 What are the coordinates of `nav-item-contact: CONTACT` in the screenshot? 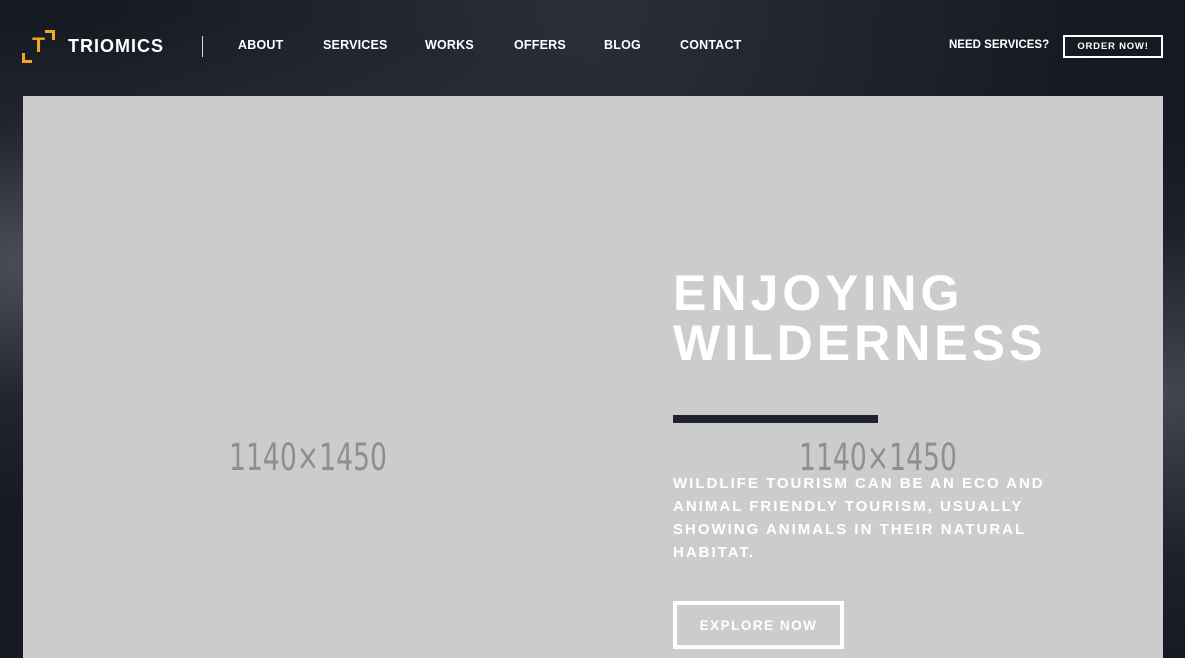 It's located at (711, 45).